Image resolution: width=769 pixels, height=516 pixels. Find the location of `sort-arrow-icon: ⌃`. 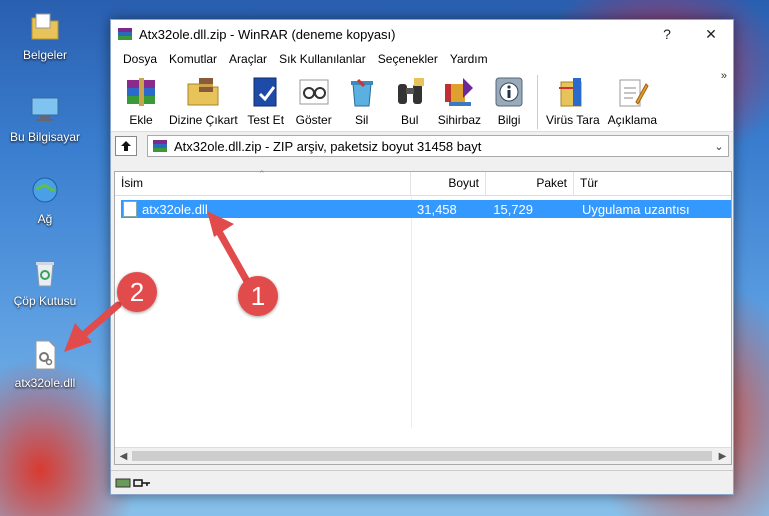

sort-arrow-icon: ⌃ is located at coordinates (262, 174).